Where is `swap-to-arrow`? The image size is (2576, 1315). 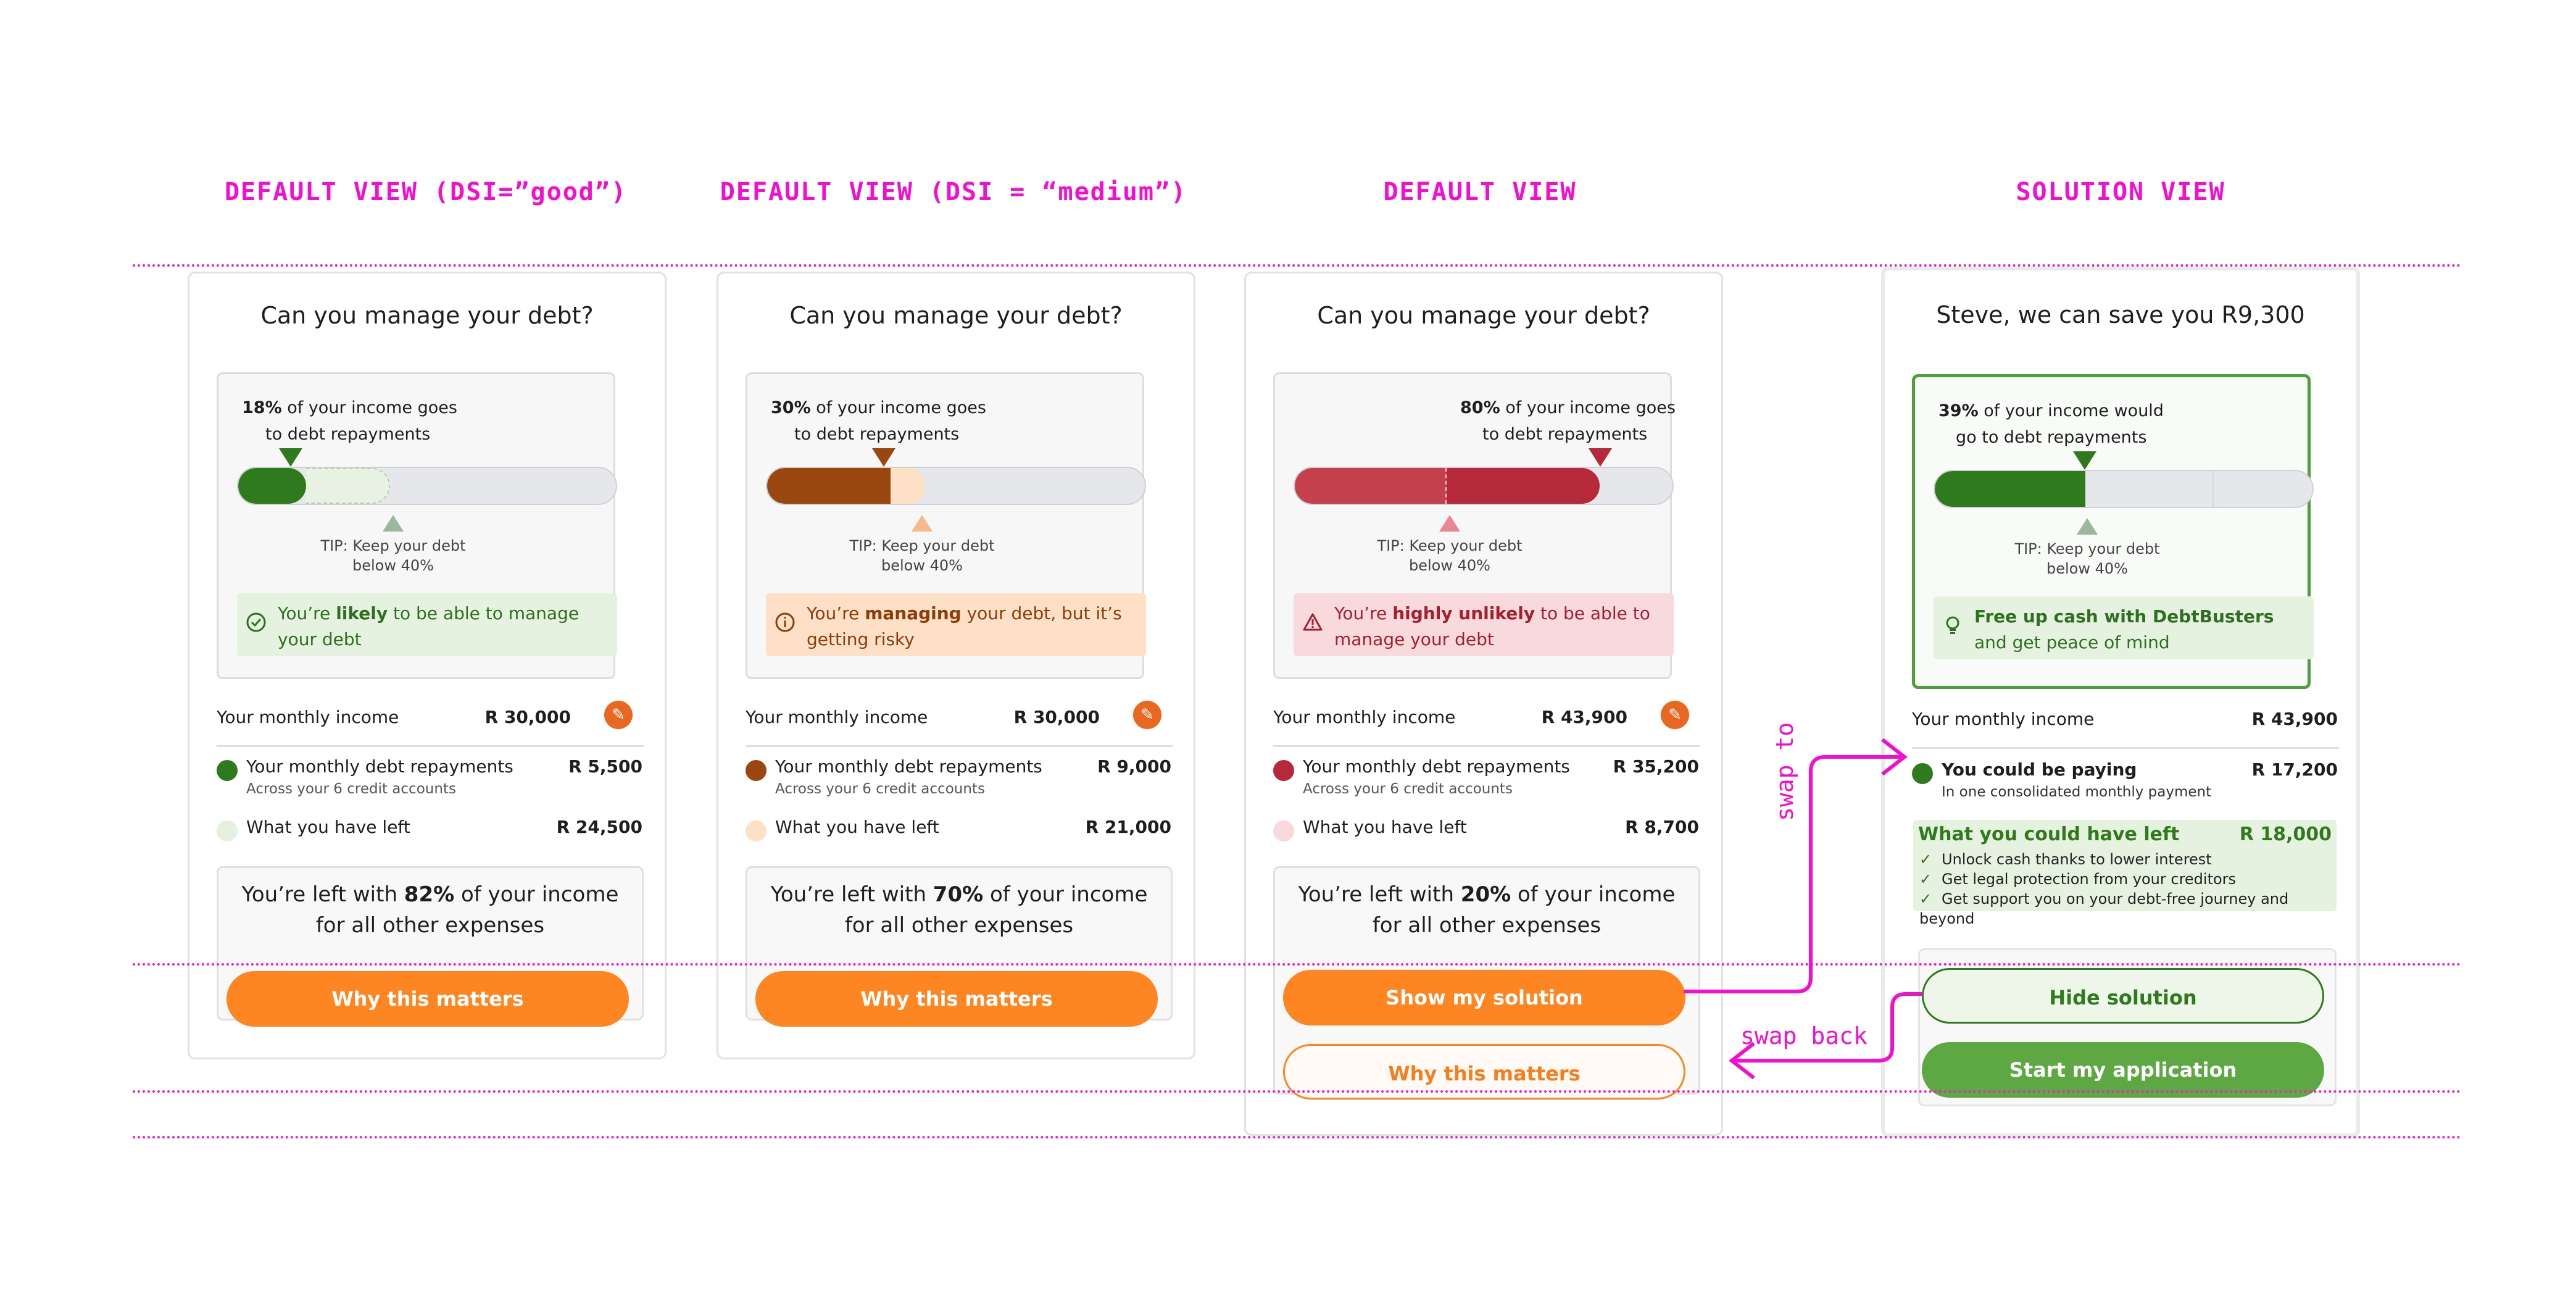
swap-to-arrow is located at coordinates (1793, 874).